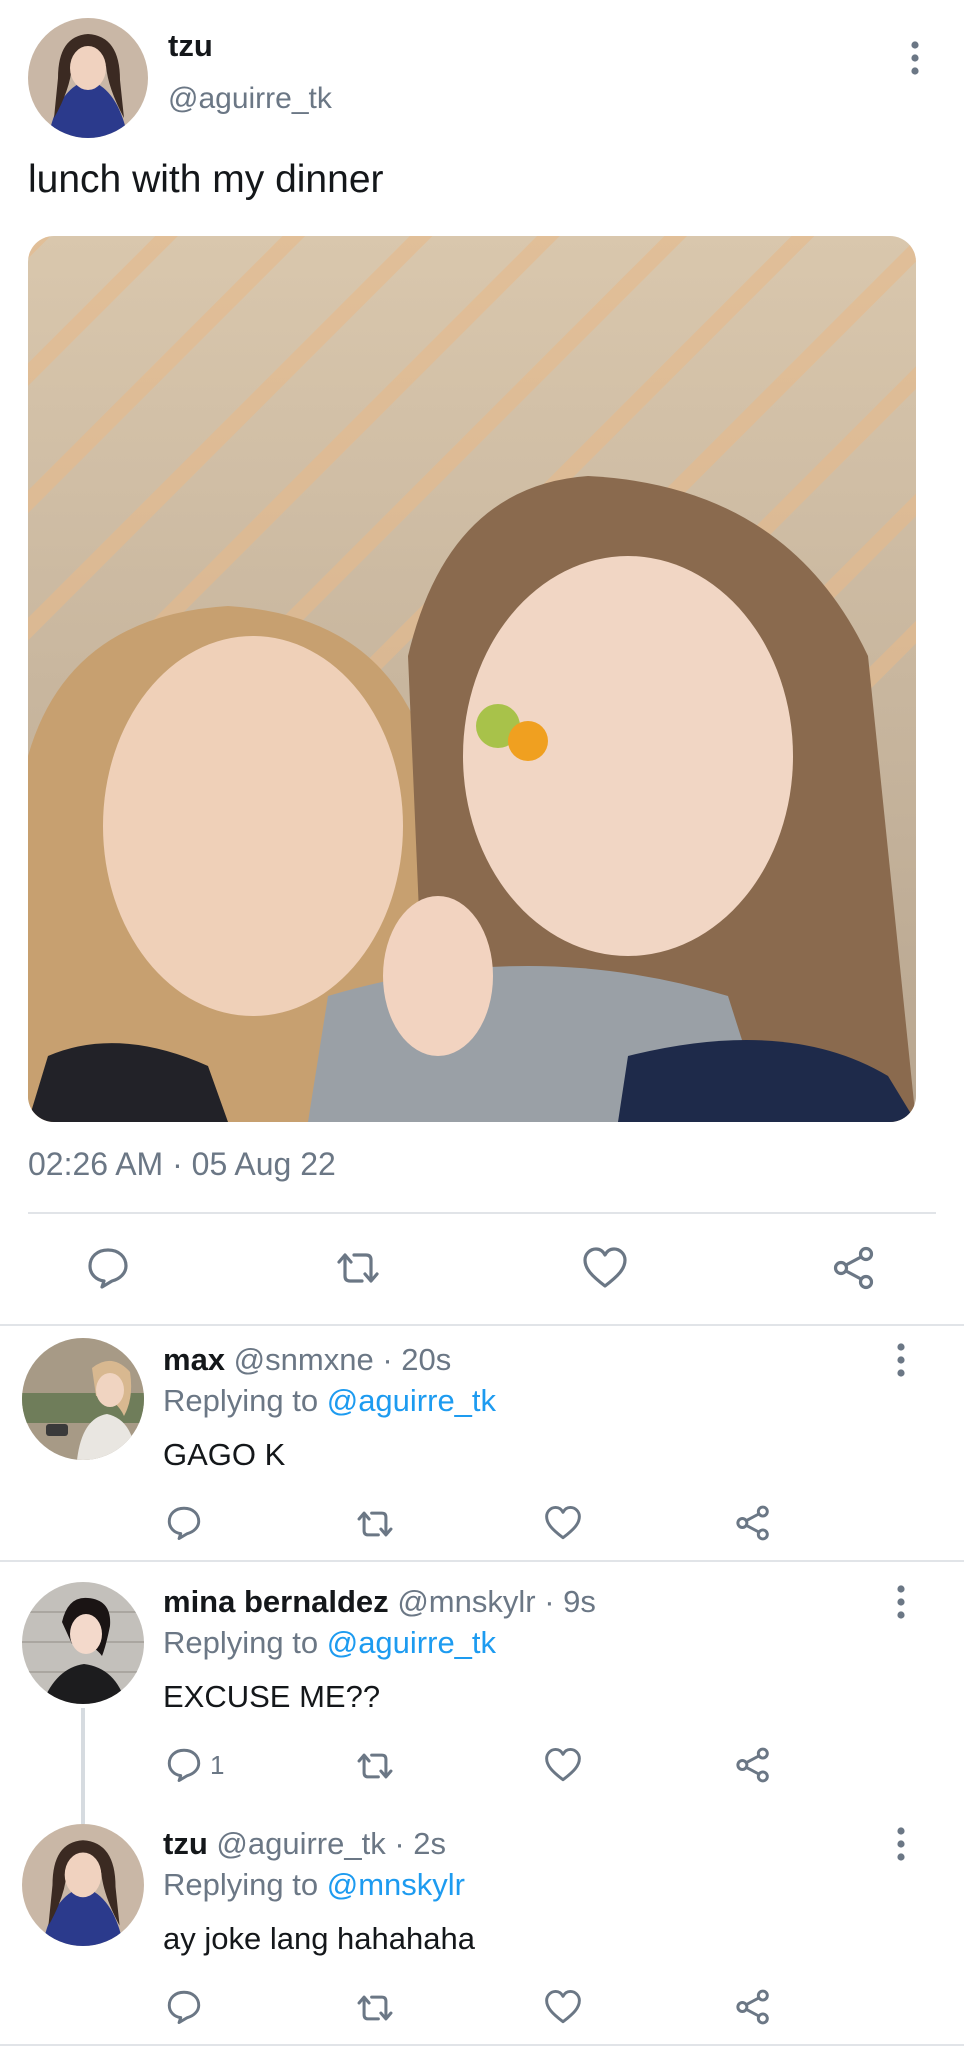  I want to click on reply-author-name: tzu, so click(185, 1843).